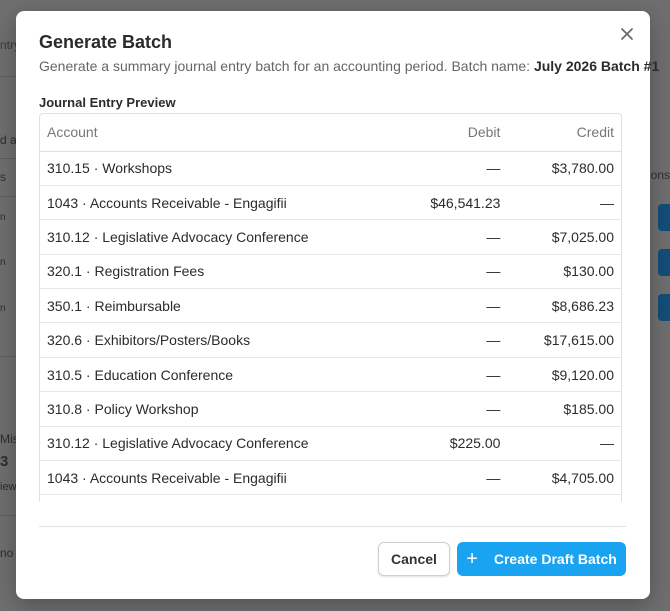 The height and width of the screenshot is (611, 670). Describe the element at coordinates (564, 340) in the screenshot. I see `credit-cell: $17,615.00` at that location.